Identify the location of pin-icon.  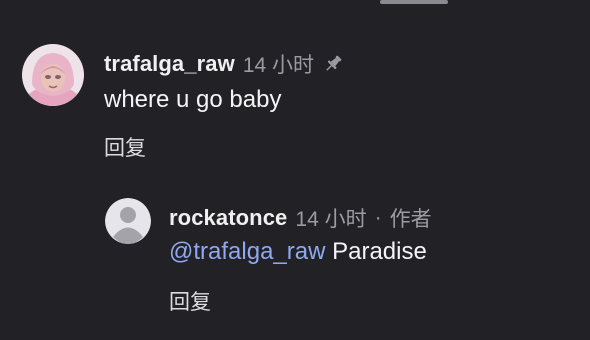
(333, 64).